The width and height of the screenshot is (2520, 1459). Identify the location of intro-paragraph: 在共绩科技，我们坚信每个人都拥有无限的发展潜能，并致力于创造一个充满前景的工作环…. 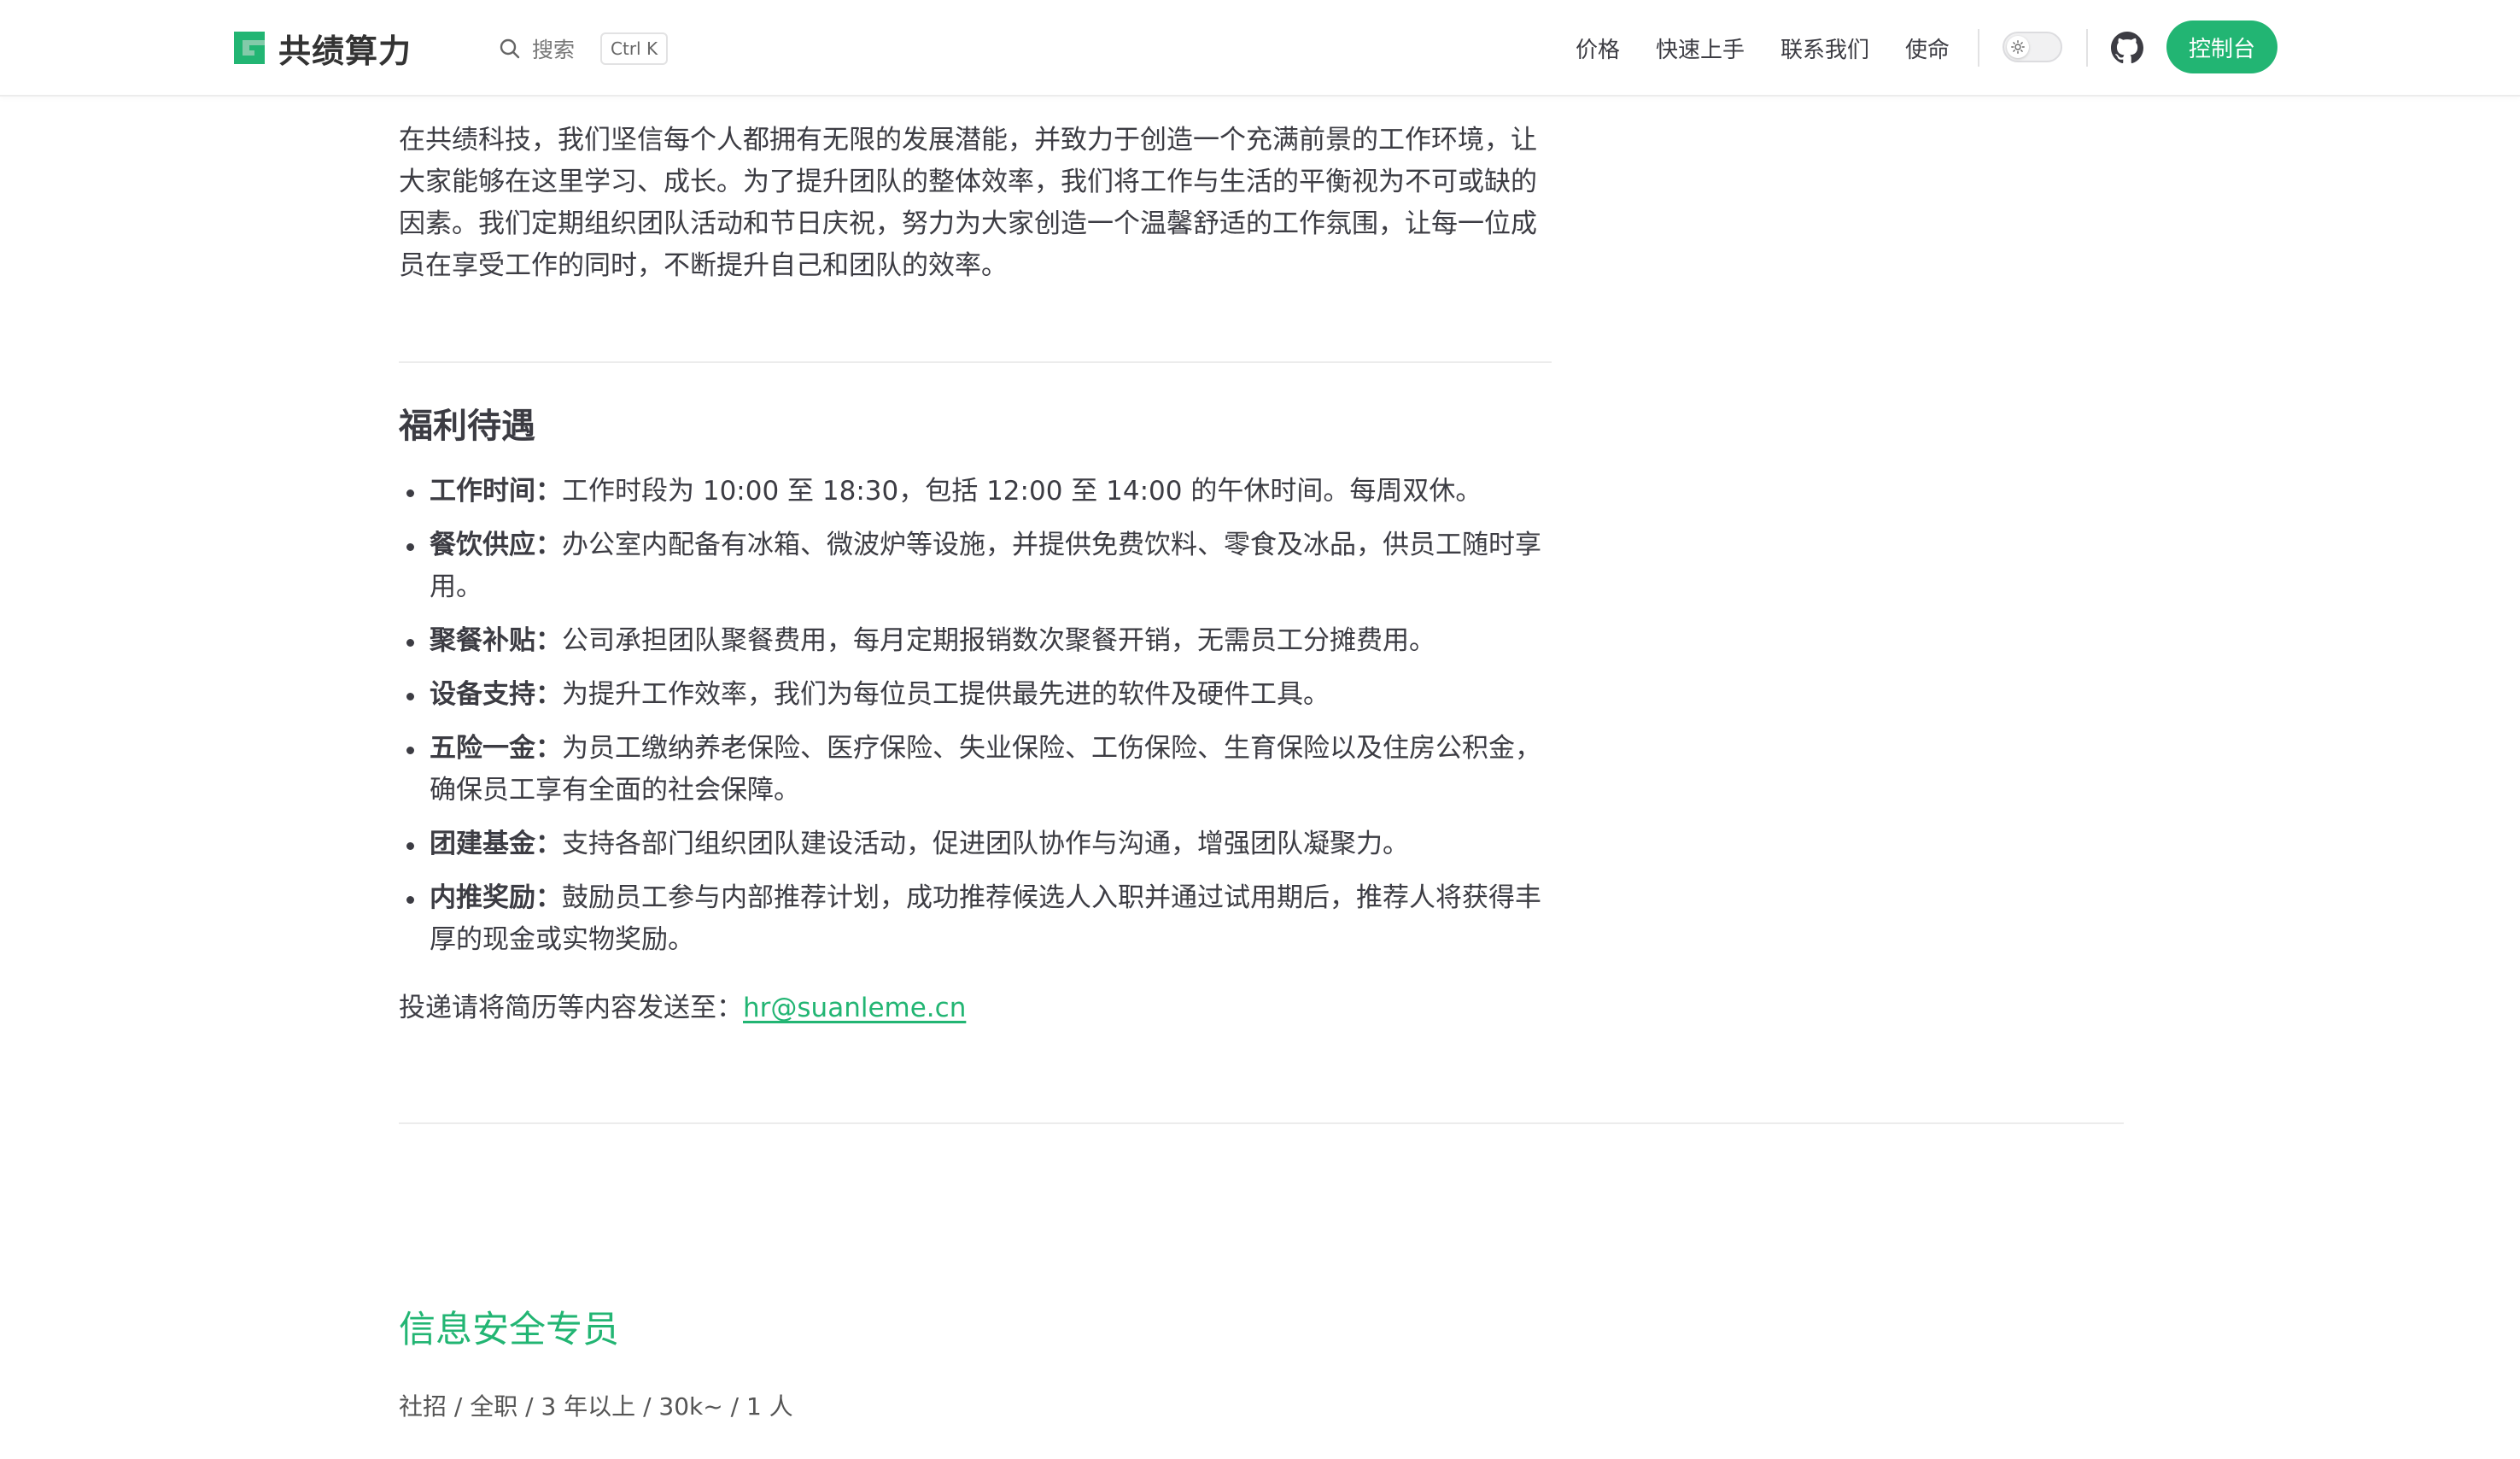
(968, 203).